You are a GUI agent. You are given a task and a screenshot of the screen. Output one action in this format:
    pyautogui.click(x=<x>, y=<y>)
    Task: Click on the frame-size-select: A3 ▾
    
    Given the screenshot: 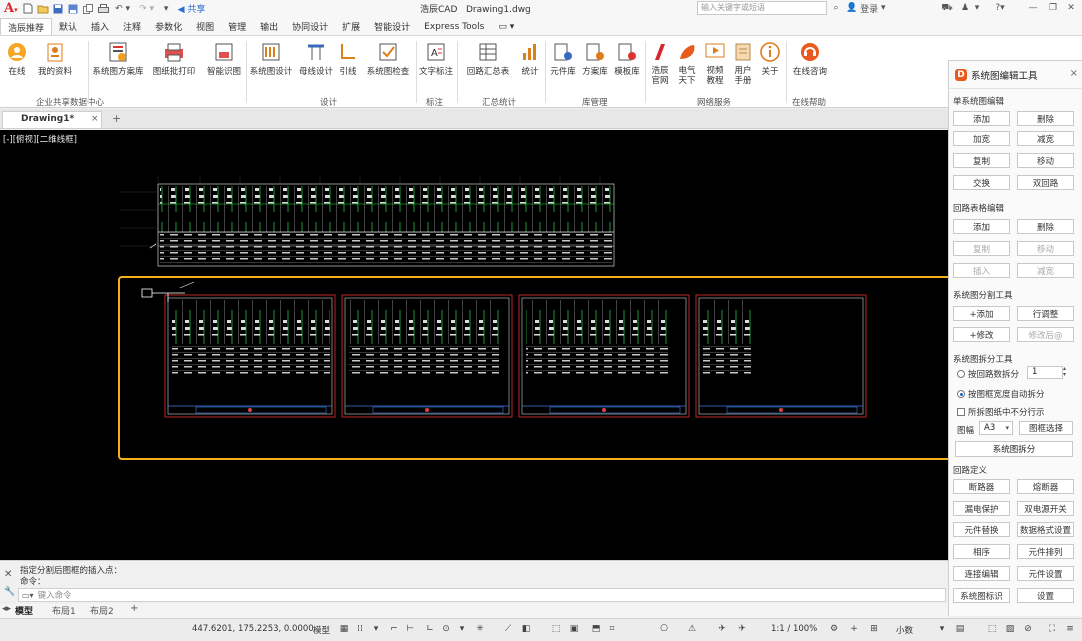 What is the action you would take?
    pyautogui.click(x=996, y=428)
    